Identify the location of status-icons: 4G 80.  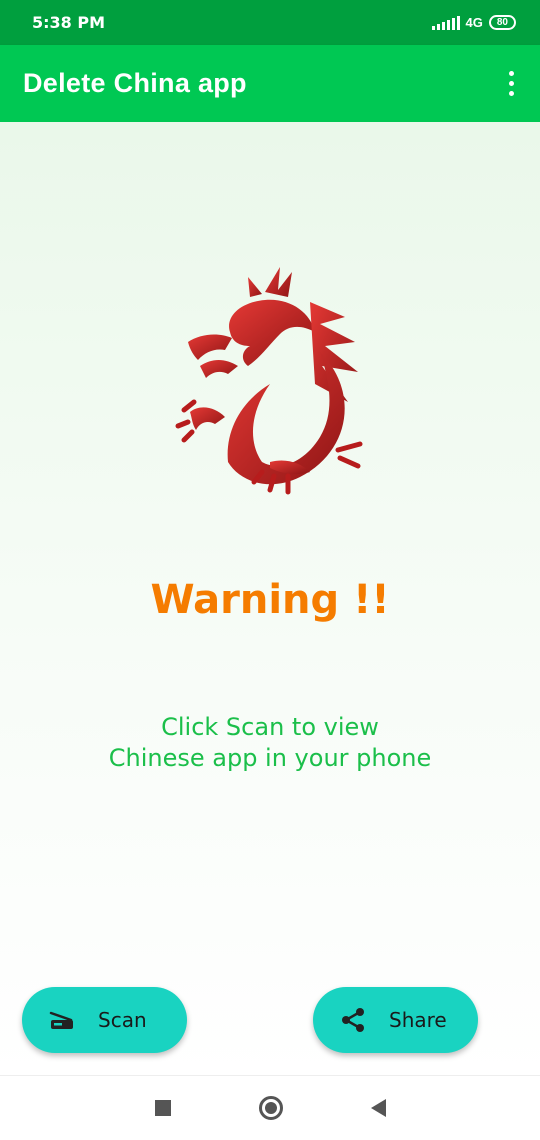
(473, 22).